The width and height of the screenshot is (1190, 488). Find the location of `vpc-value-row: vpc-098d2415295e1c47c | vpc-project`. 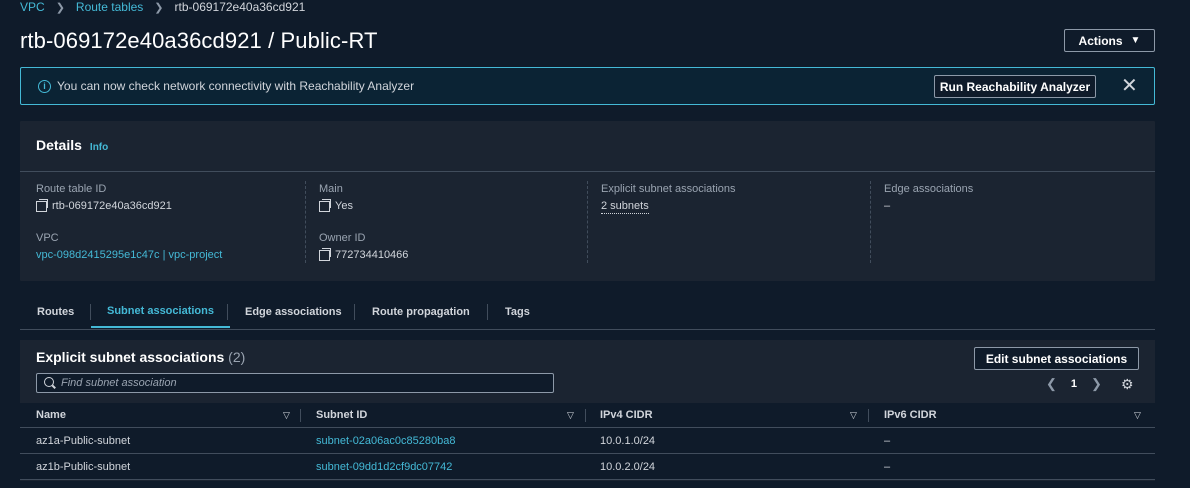

vpc-value-row: vpc-098d2415295e1c47c | vpc-project is located at coordinates (129, 255).